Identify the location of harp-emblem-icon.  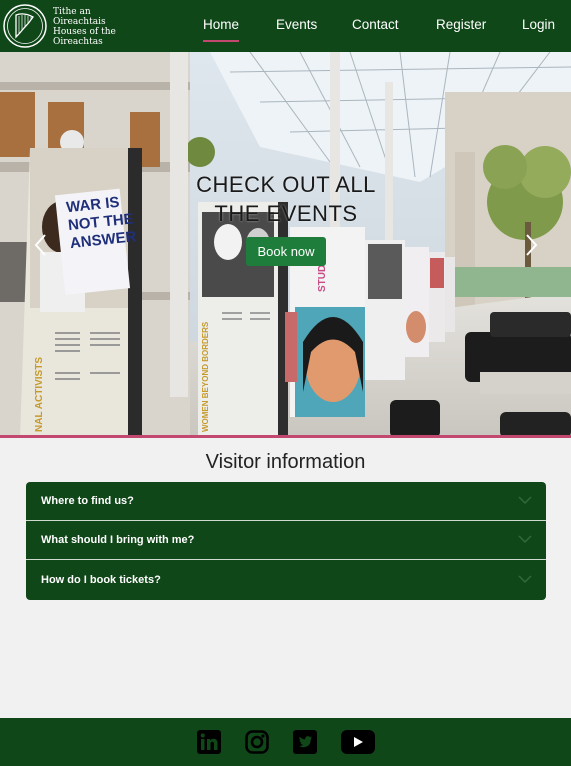
(25, 26).